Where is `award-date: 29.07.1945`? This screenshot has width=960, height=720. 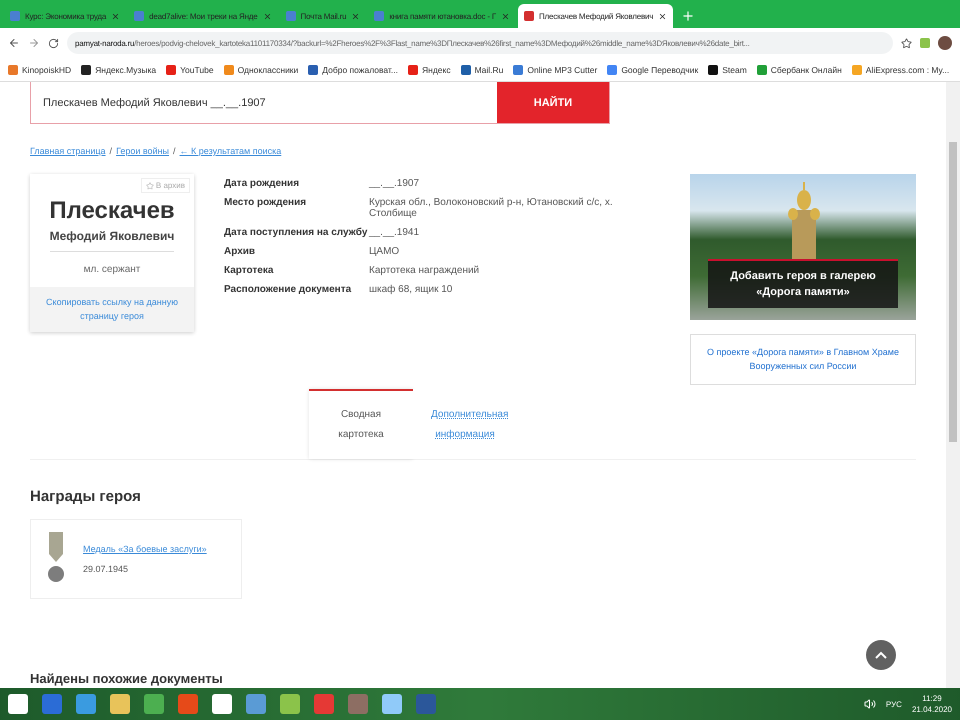
award-date: 29.07.1945 is located at coordinates (106, 569).